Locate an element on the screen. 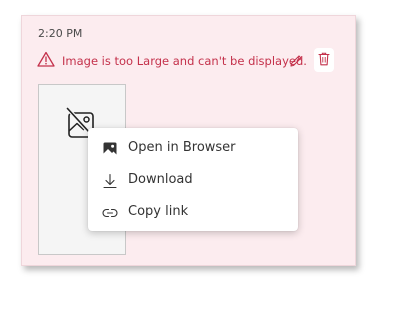 This screenshot has width=398, height=310. menu-item-download: Download is located at coordinates (193, 180).